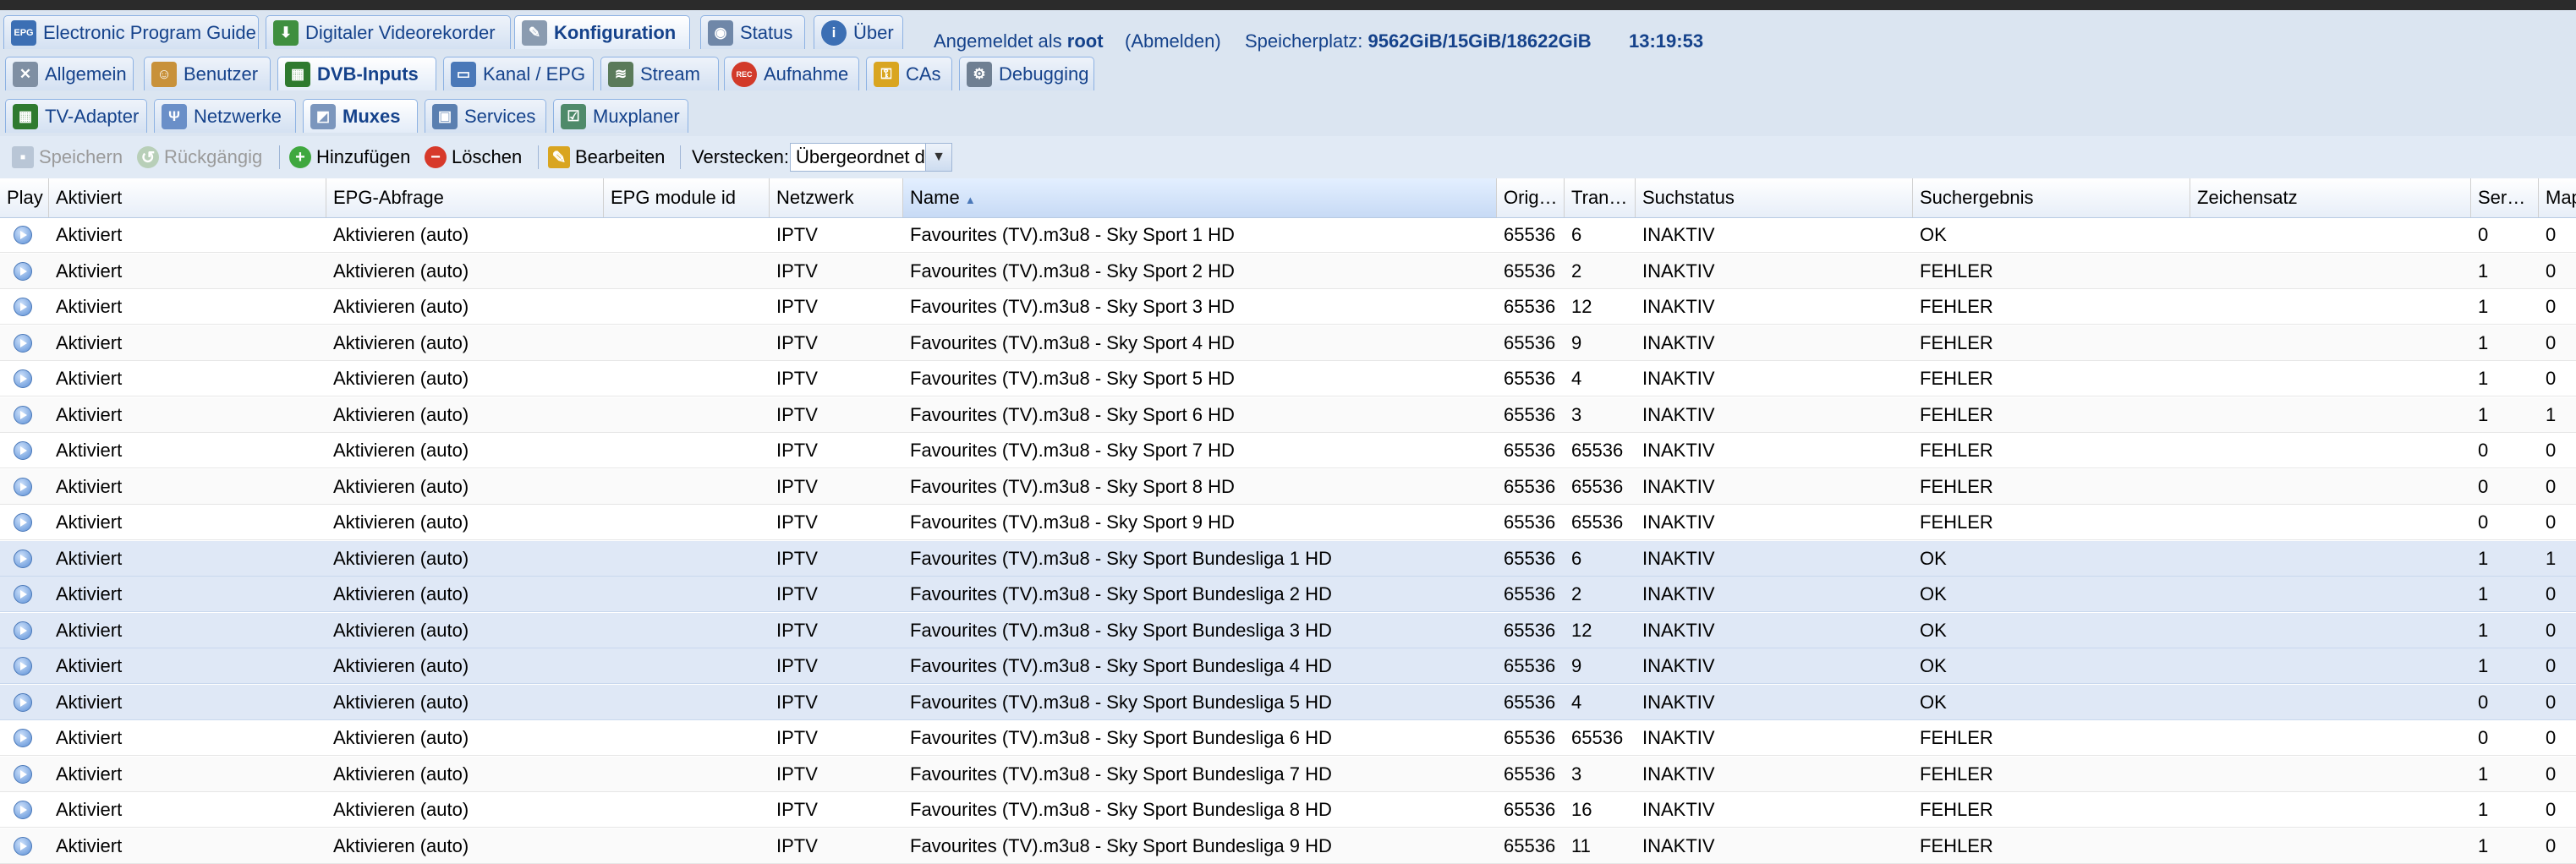 The image size is (2576, 864). Describe the element at coordinates (602, 32) in the screenshot. I see `tab-configuration: ✎ Konfiguration` at that location.